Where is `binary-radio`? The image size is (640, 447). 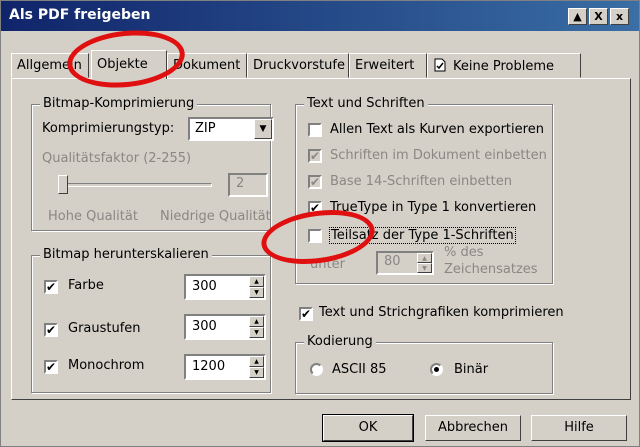
binary-radio is located at coordinates (436, 369).